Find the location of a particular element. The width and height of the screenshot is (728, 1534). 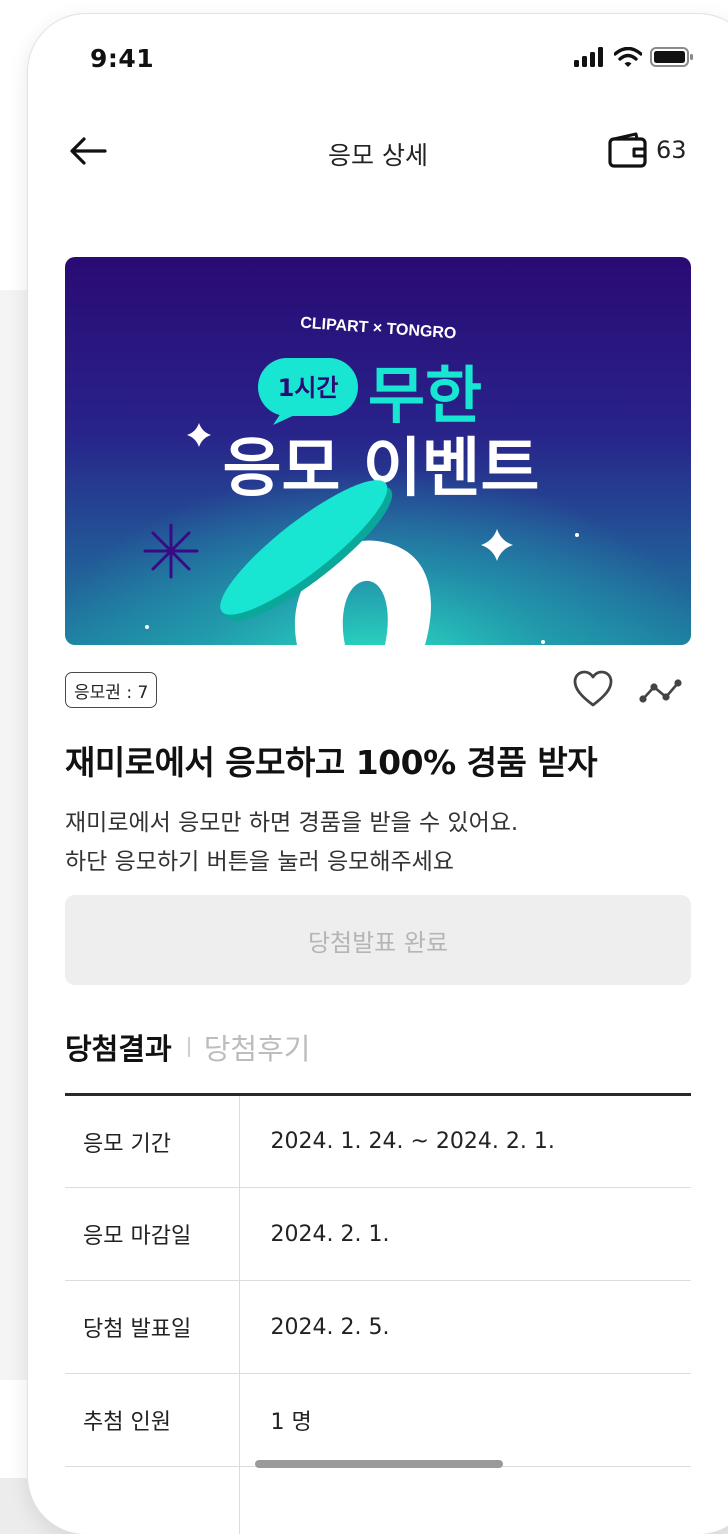

wallet-icon is located at coordinates (628, 150).